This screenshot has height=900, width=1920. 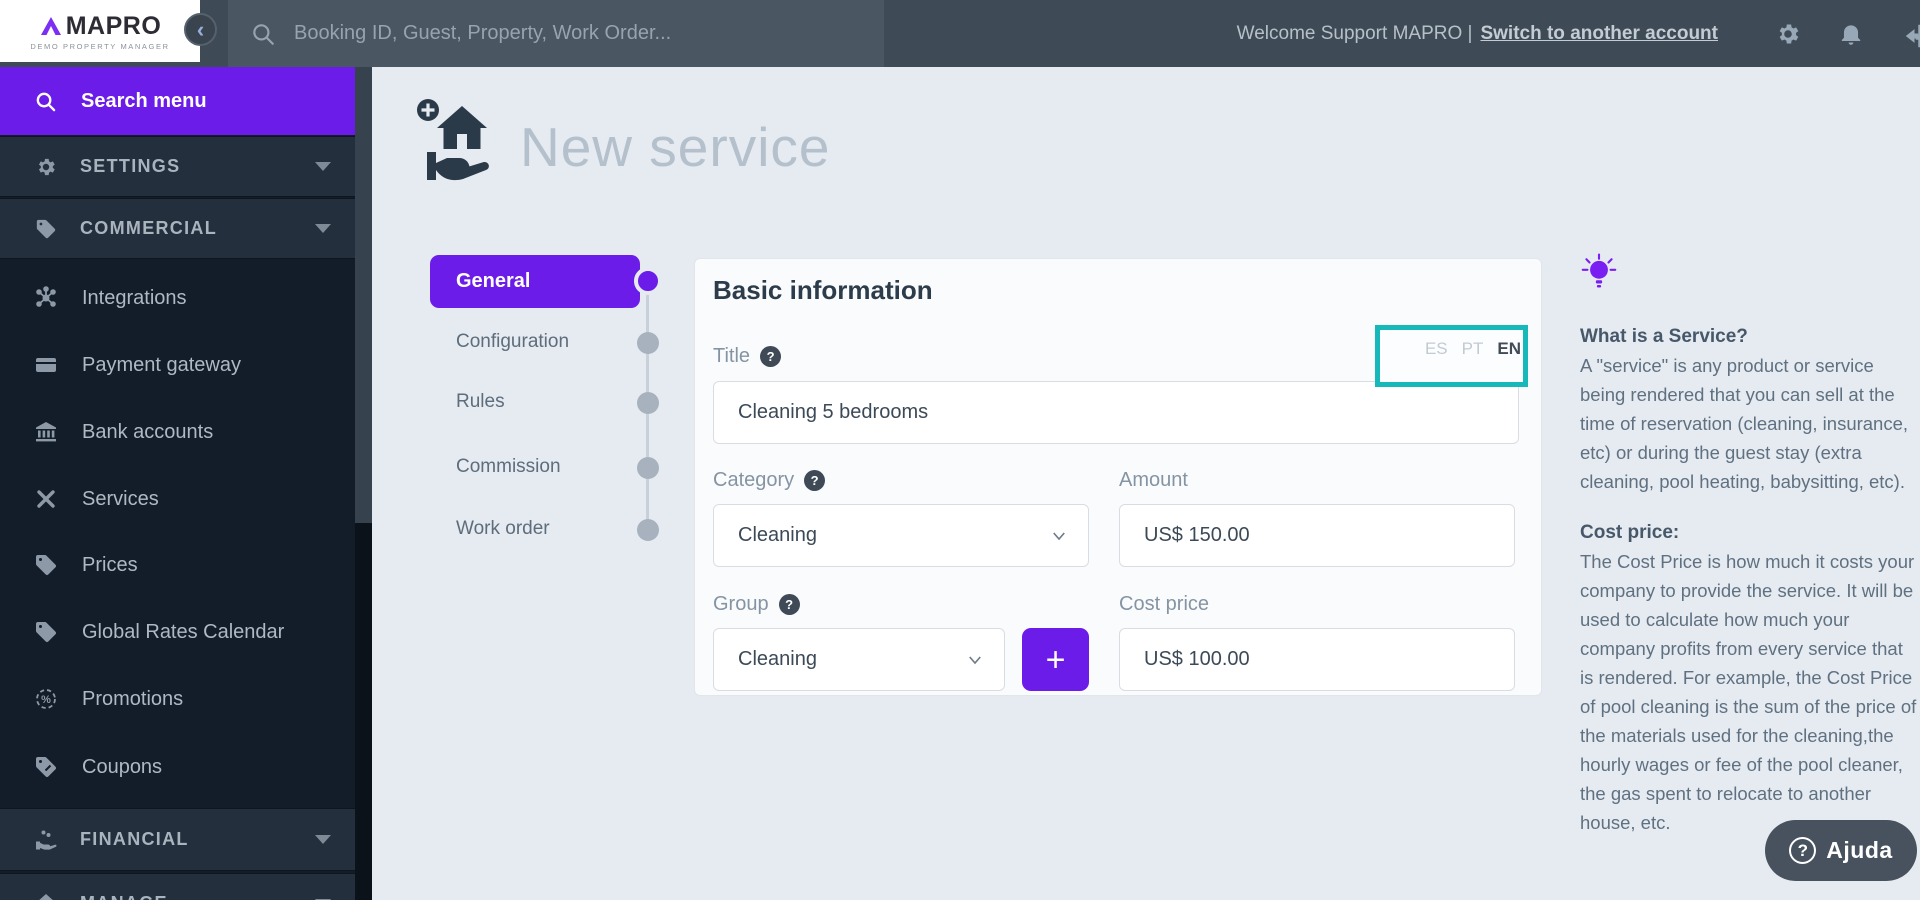 What do you see at coordinates (46, 432) in the screenshot?
I see `bank-icon` at bounding box center [46, 432].